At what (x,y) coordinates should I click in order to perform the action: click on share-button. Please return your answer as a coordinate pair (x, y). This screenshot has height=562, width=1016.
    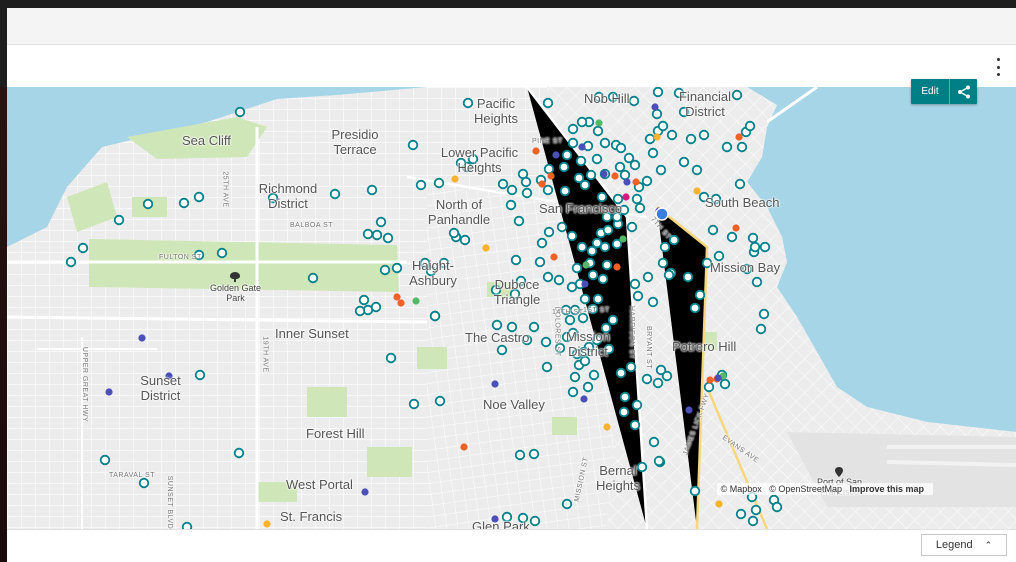
    Looking at the image, I should click on (963, 91).